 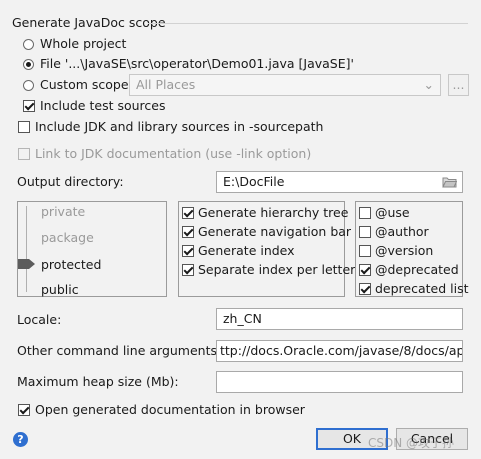 I want to click on output-directory-label: Output directory:, so click(x=70, y=181).